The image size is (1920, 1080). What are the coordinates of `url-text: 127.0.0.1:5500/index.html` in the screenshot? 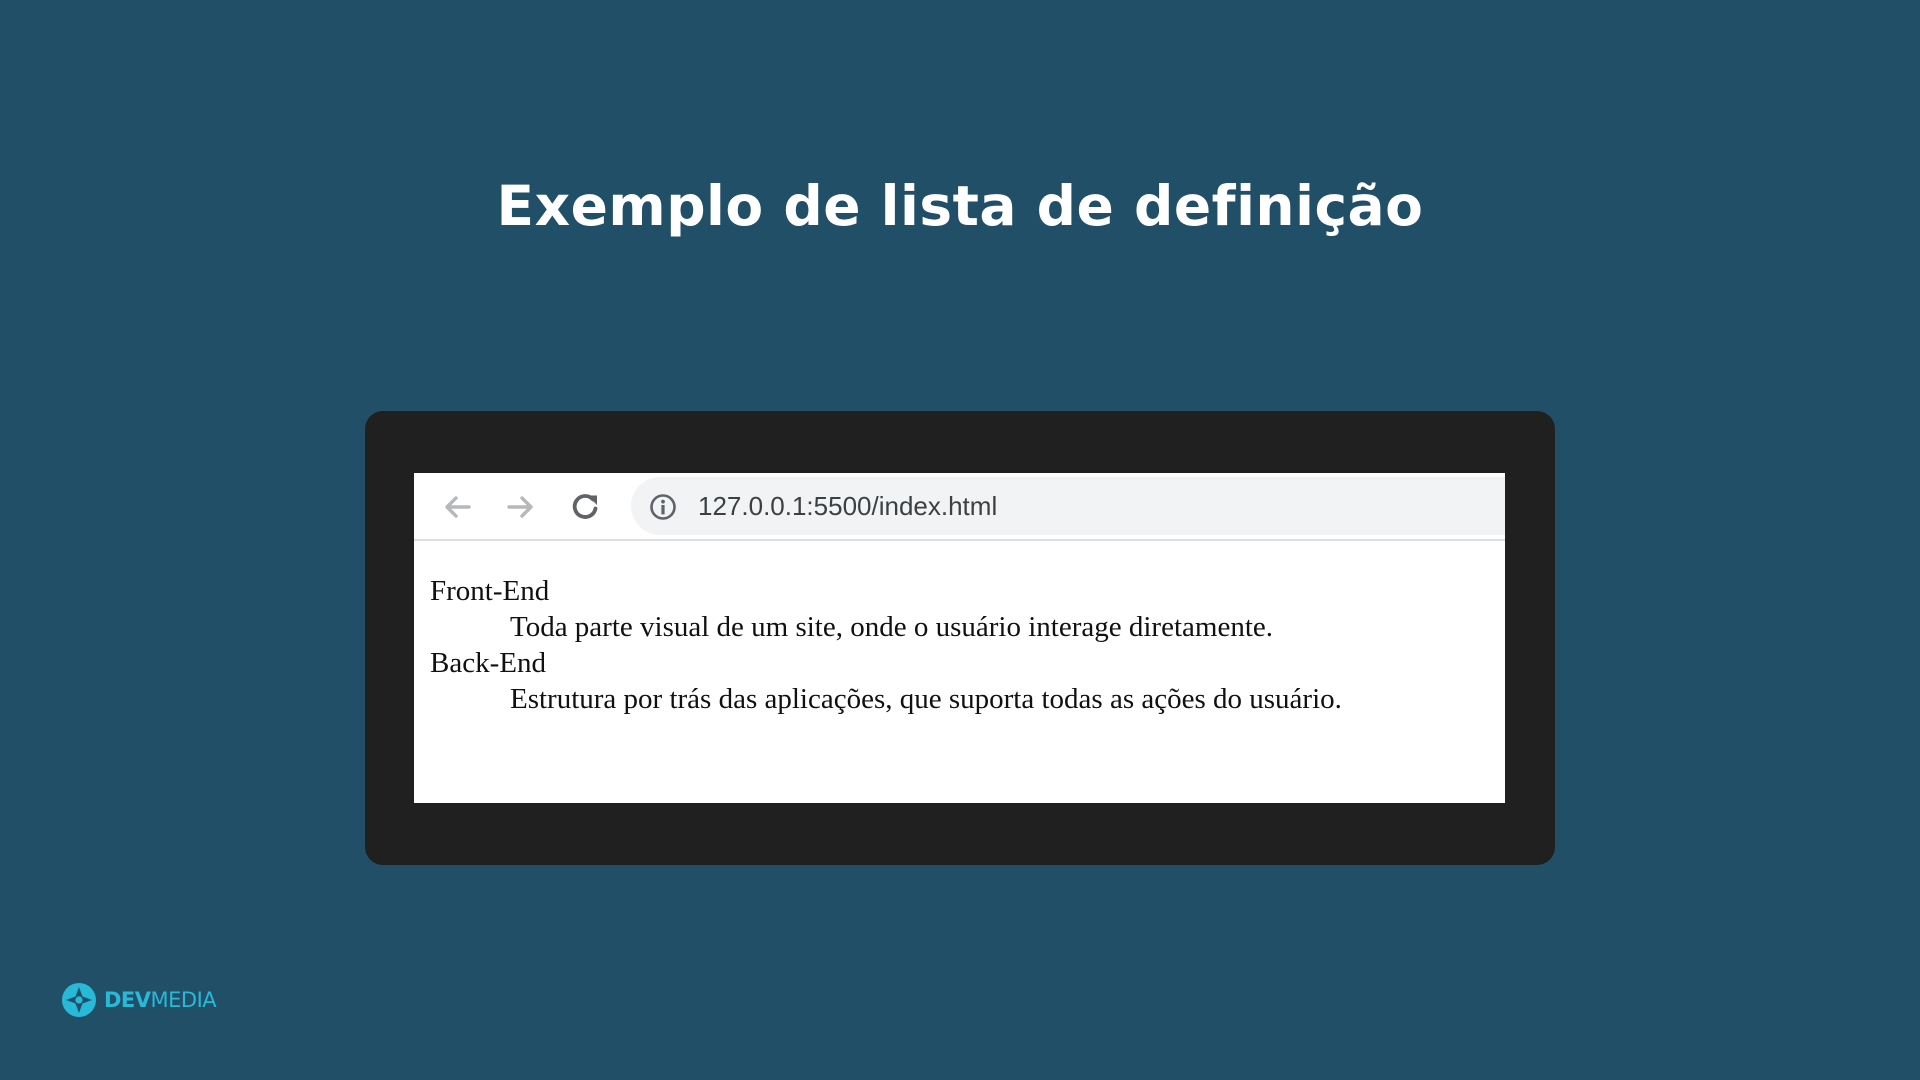 It's located at (848, 506).